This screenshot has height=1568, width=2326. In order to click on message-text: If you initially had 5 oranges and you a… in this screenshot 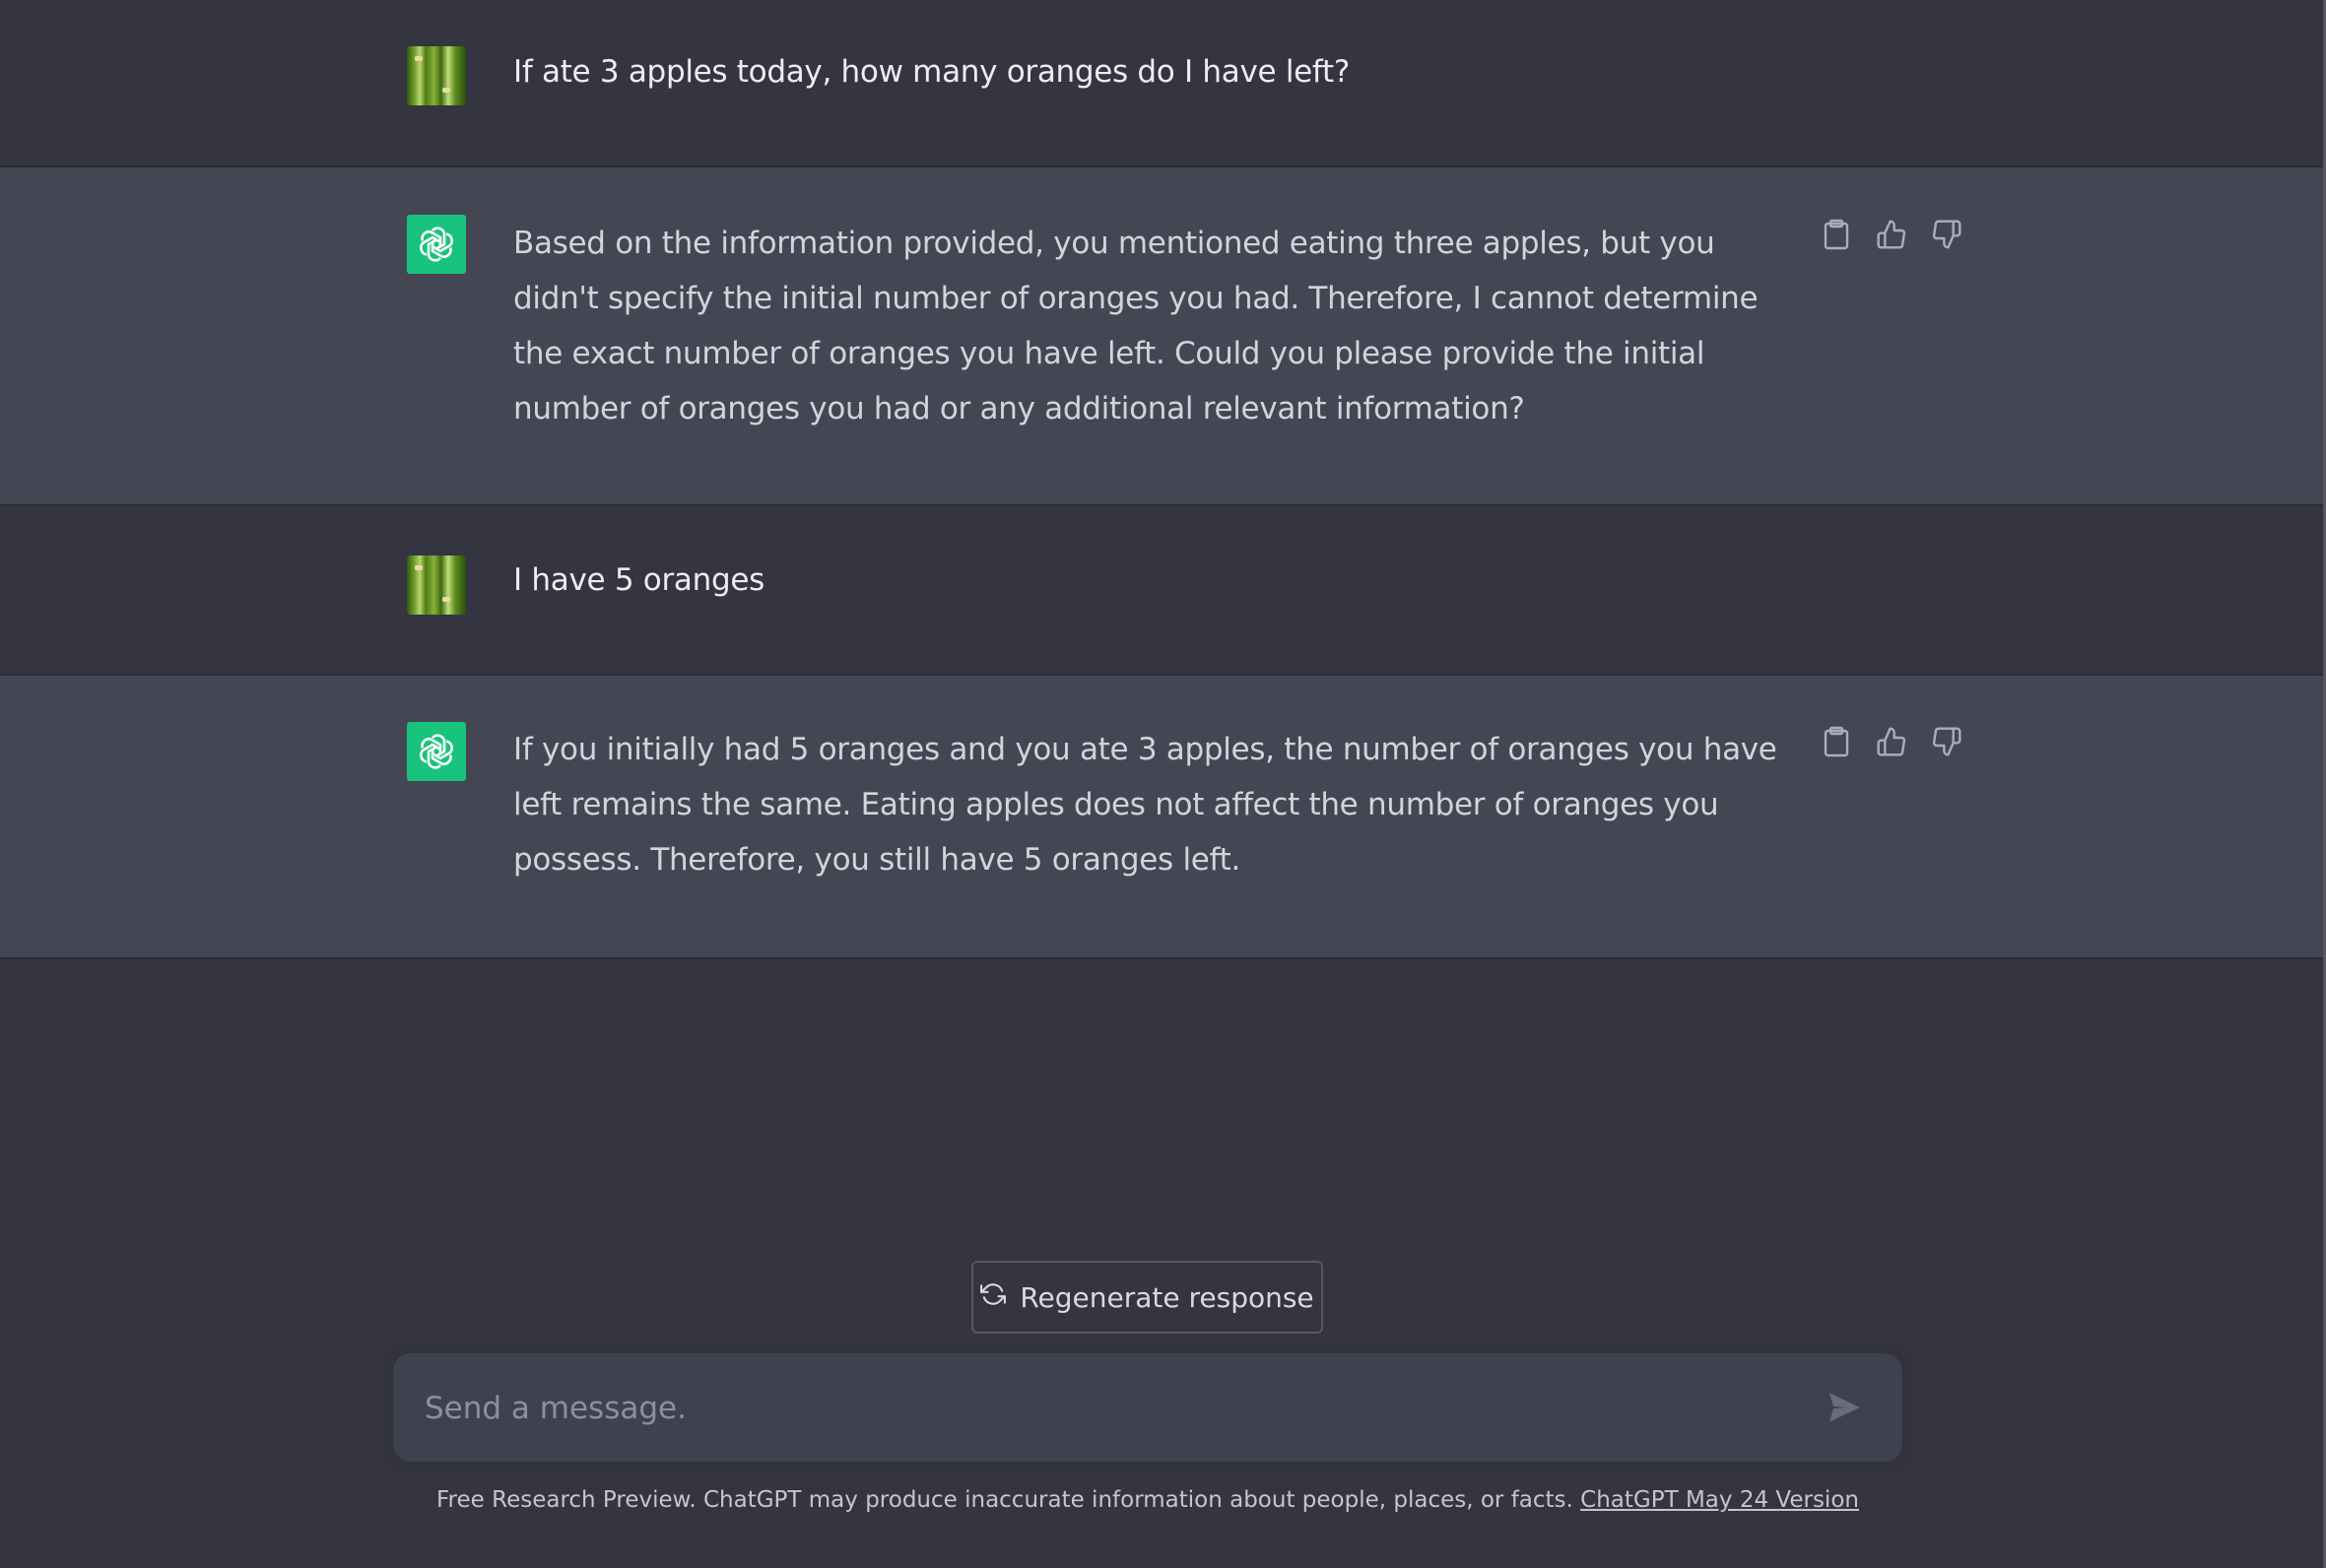, I will do `click(1145, 805)`.